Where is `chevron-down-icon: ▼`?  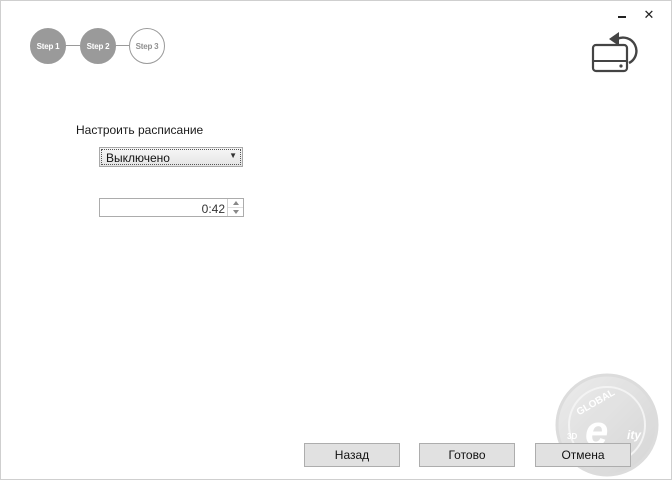
chevron-down-icon: ▼ is located at coordinates (233, 155).